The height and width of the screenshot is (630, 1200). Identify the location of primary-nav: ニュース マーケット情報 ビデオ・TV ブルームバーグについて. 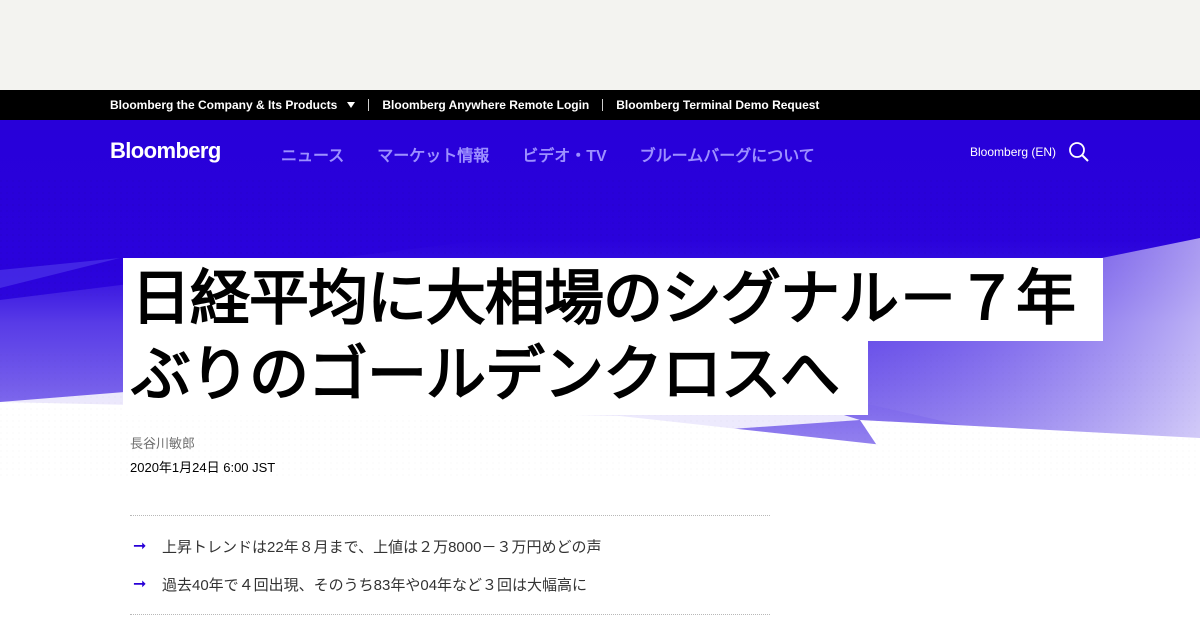
(548, 154).